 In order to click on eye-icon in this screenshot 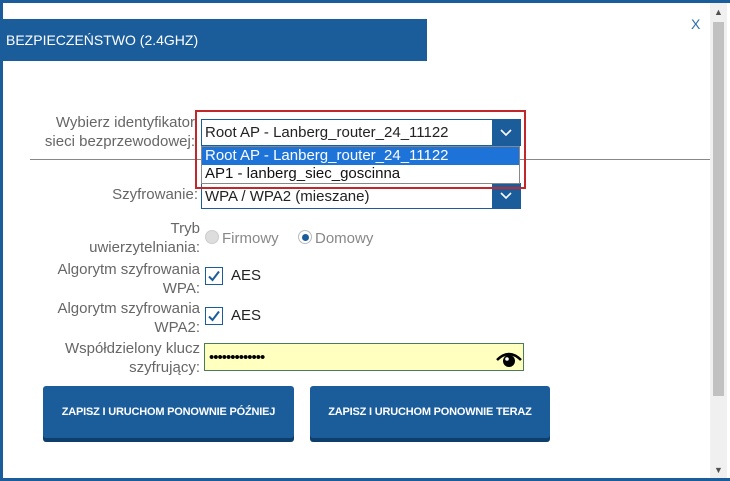, I will do `click(509, 358)`.